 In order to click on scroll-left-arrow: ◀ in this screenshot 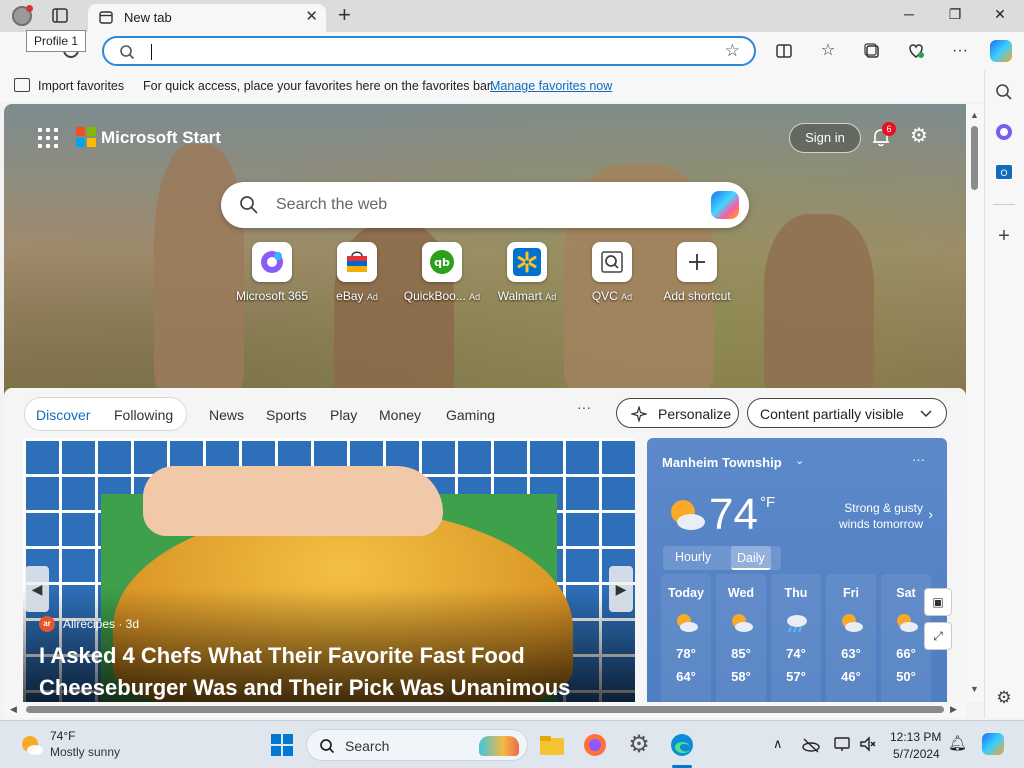, I will do `click(13, 709)`.